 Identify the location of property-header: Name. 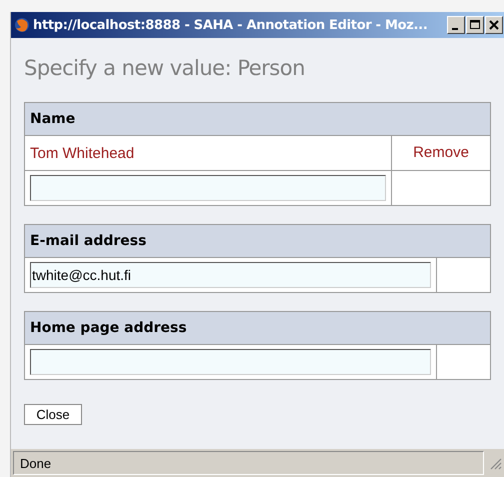
(257, 119).